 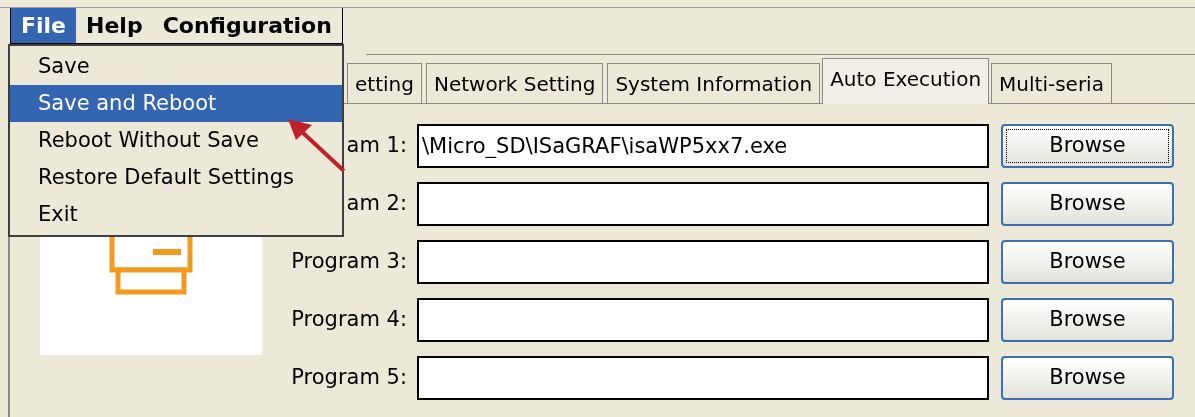 What do you see at coordinates (703, 146) in the screenshot?
I see `program-path-field: \Micro_SD\ISaGRAF\isaWP5xx7.exe` at bounding box center [703, 146].